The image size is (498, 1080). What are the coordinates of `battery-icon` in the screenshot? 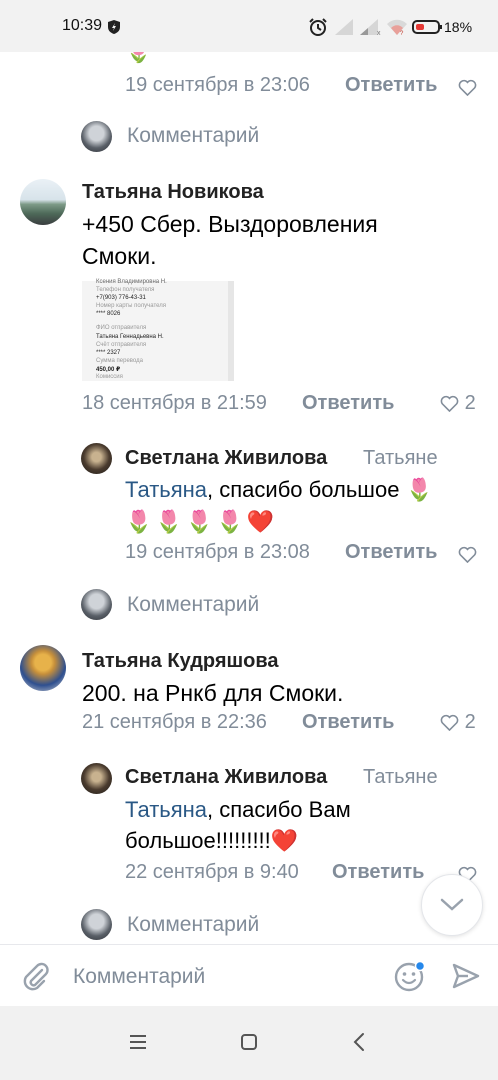 It's located at (427, 29).